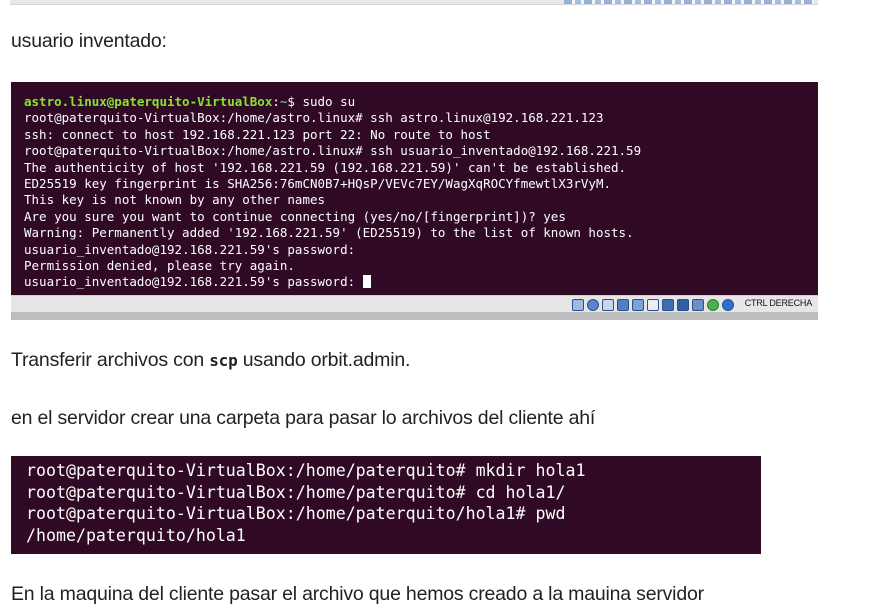 The width and height of the screenshot is (873, 609). What do you see at coordinates (728, 304) in the screenshot?
I see `keyboard-icon` at bounding box center [728, 304].